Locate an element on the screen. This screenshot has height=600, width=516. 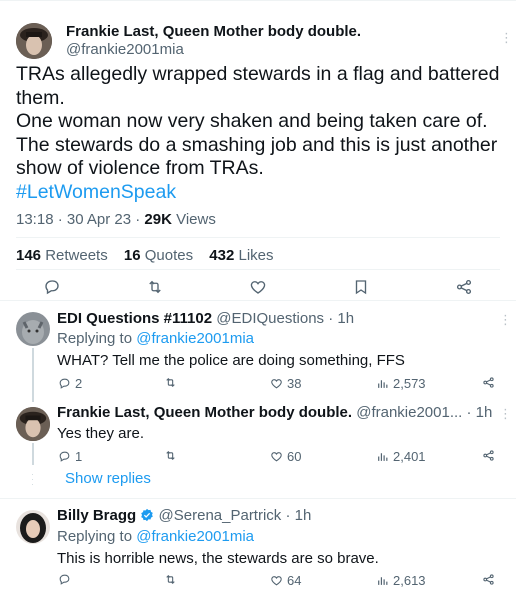
reply-actions: 64 2,613 is located at coordinates (258, 581).